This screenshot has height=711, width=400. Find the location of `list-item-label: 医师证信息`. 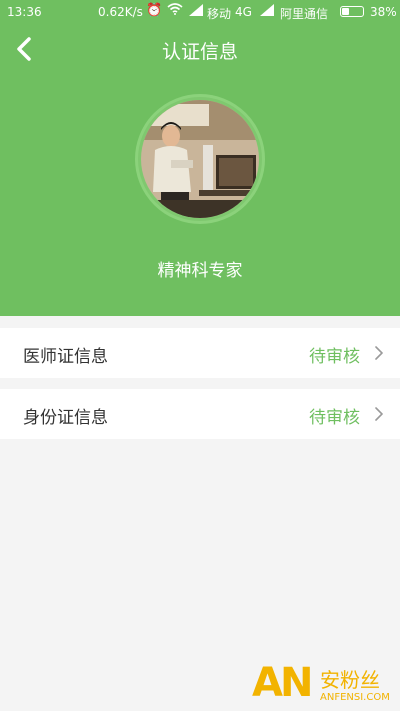

list-item-label: 医师证信息 is located at coordinates (65, 357).